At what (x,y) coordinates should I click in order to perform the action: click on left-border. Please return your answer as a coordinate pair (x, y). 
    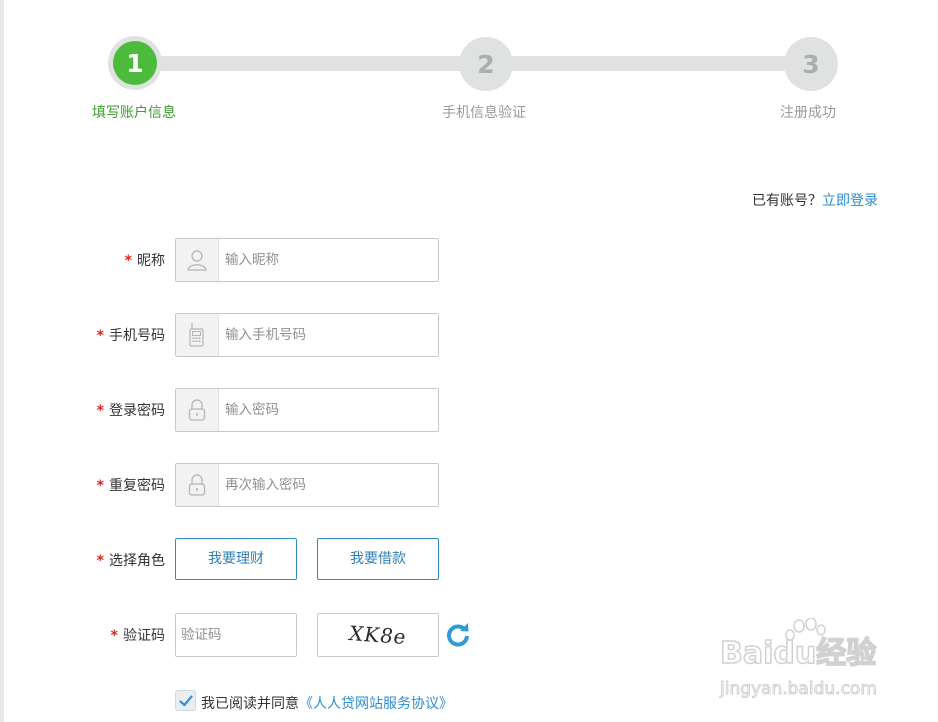
    Looking at the image, I should click on (2, 361).